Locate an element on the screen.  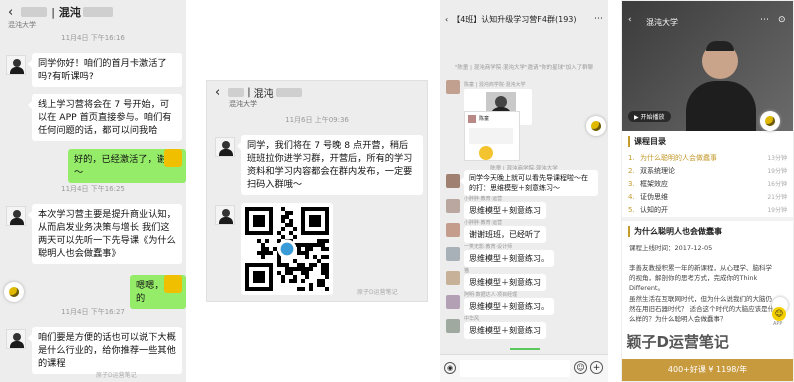
course-number: 4. is located at coordinates (631, 196).